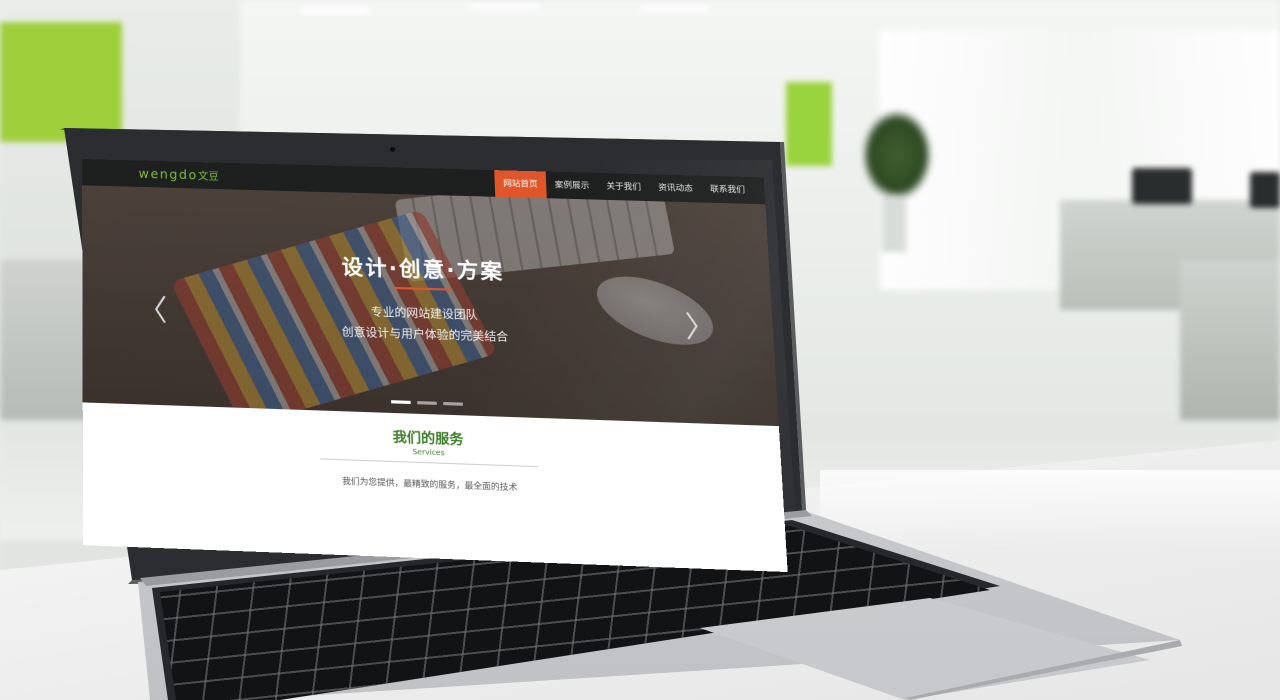 The width and height of the screenshot is (1280, 700). What do you see at coordinates (809, 124) in the screenshot?
I see `green-wall-panel-small` at bounding box center [809, 124].